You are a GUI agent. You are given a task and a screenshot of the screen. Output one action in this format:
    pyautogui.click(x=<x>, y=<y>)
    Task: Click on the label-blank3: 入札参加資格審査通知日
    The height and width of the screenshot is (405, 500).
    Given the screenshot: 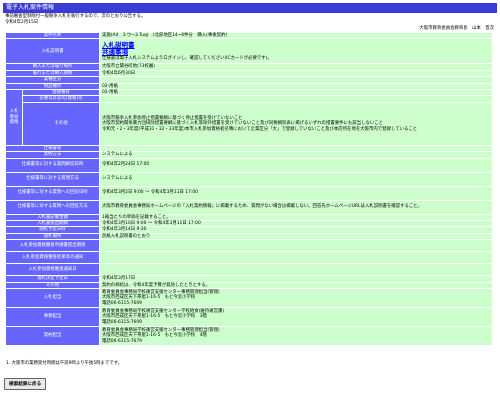 What is the action you would take?
    pyautogui.click(x=53, y=270)
    